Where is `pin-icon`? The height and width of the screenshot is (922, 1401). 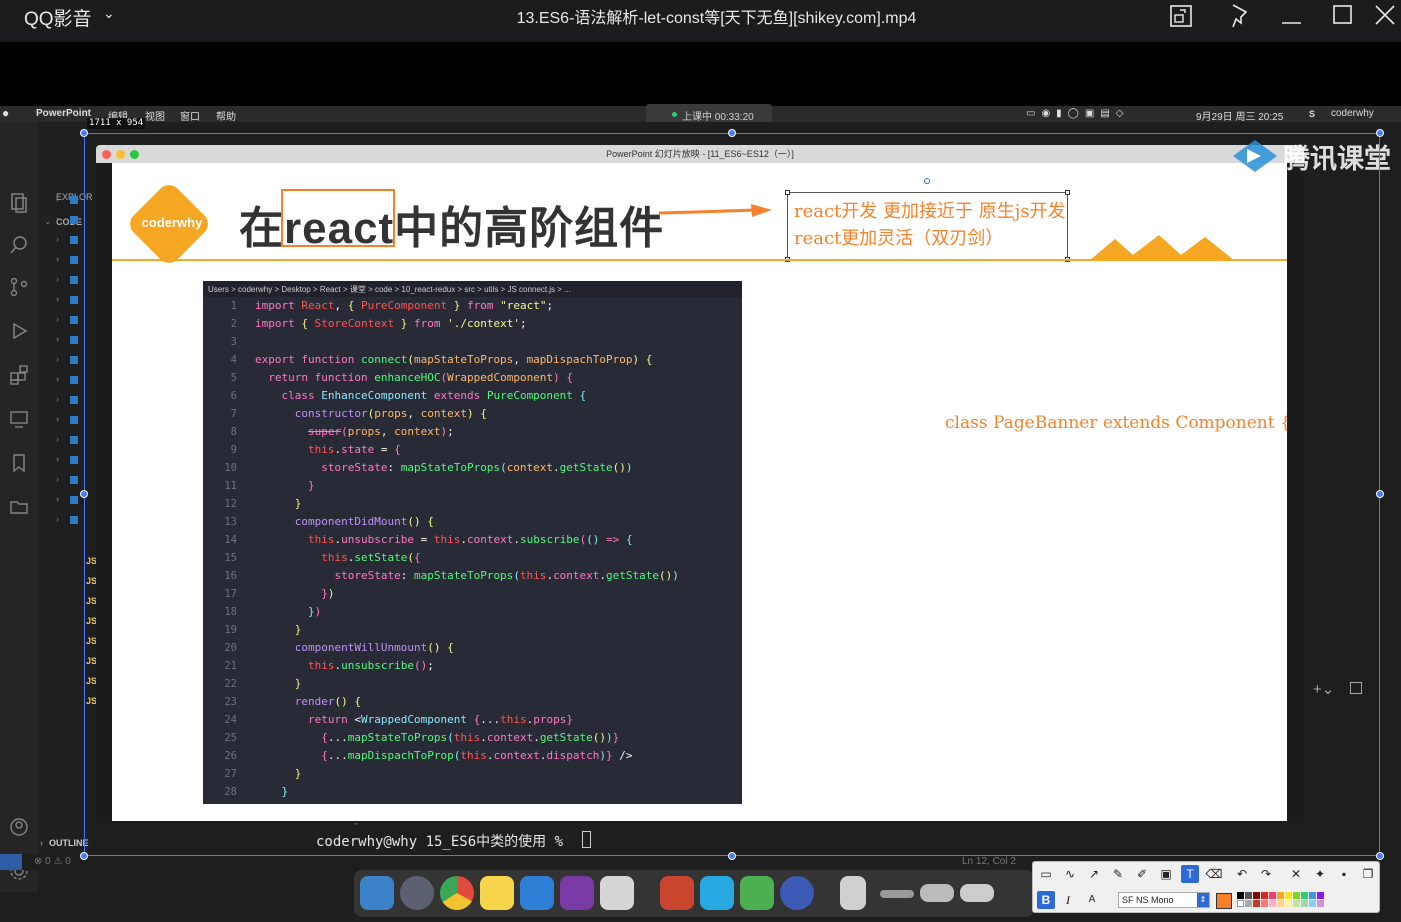 pin-icon is located at coordinates (1239, 17).